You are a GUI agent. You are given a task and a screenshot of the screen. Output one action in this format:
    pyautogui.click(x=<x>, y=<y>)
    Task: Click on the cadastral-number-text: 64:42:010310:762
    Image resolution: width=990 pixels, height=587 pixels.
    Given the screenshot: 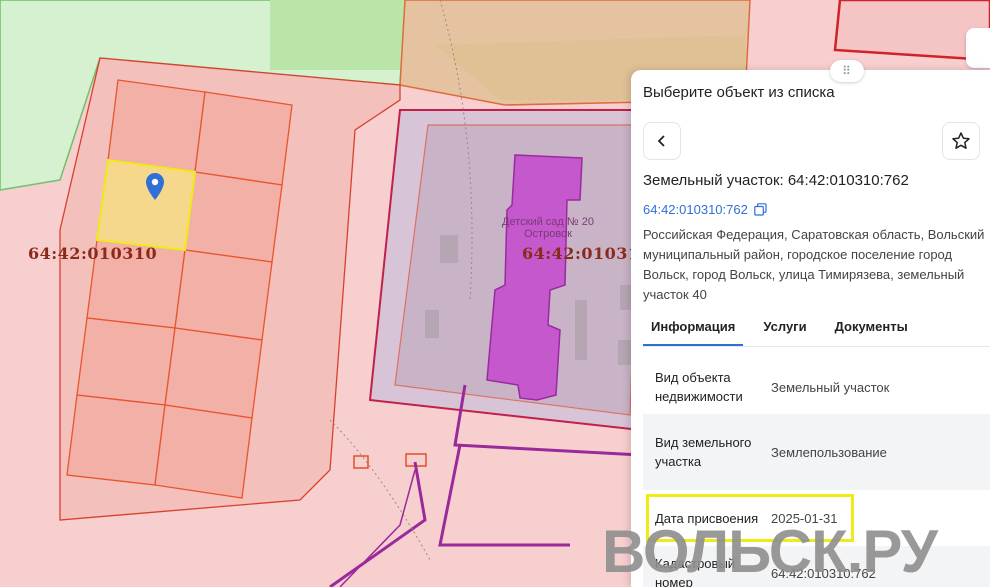 What is the action you would take?
    pyautogui.click(x=695, y=209)
    